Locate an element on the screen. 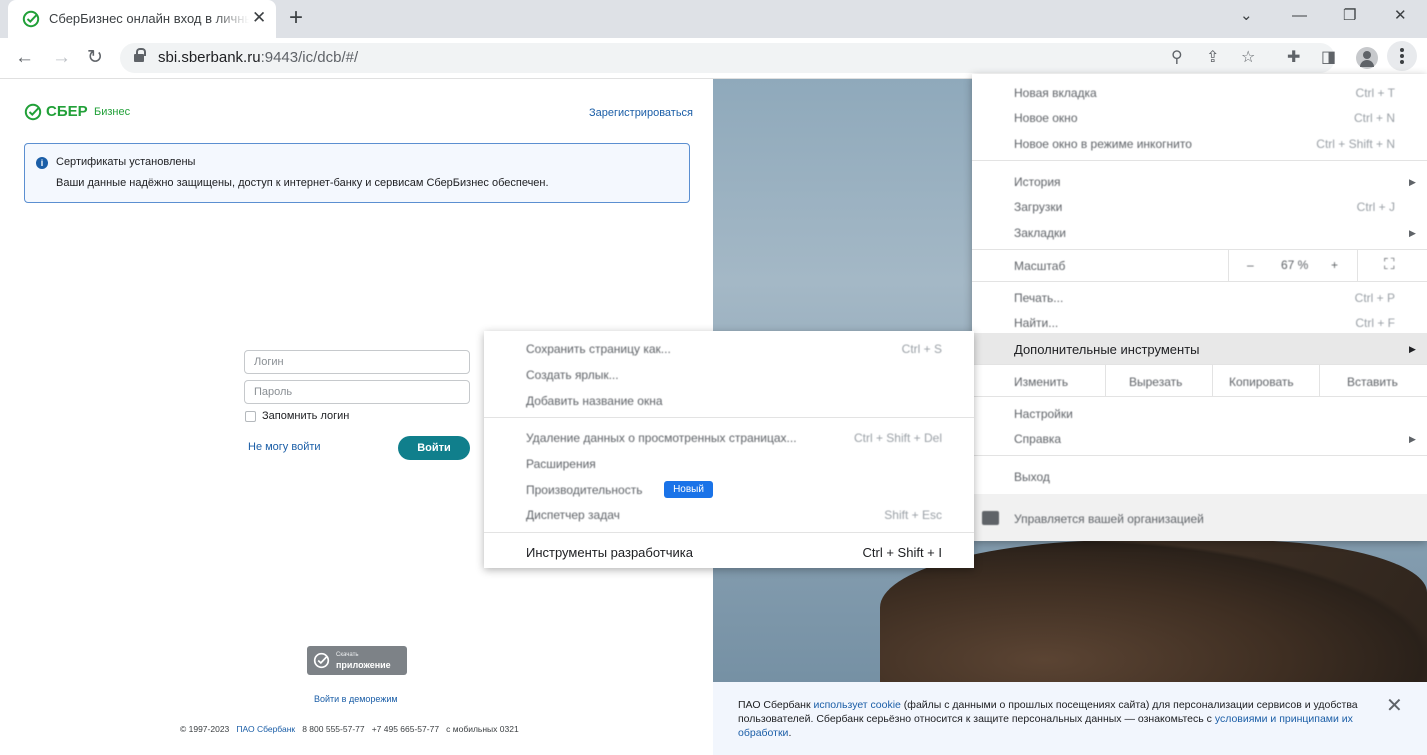 This screenshot has width=1427, height=755. shortcut-downloads: Ctrl + J is located at coordinates (1375, 207).